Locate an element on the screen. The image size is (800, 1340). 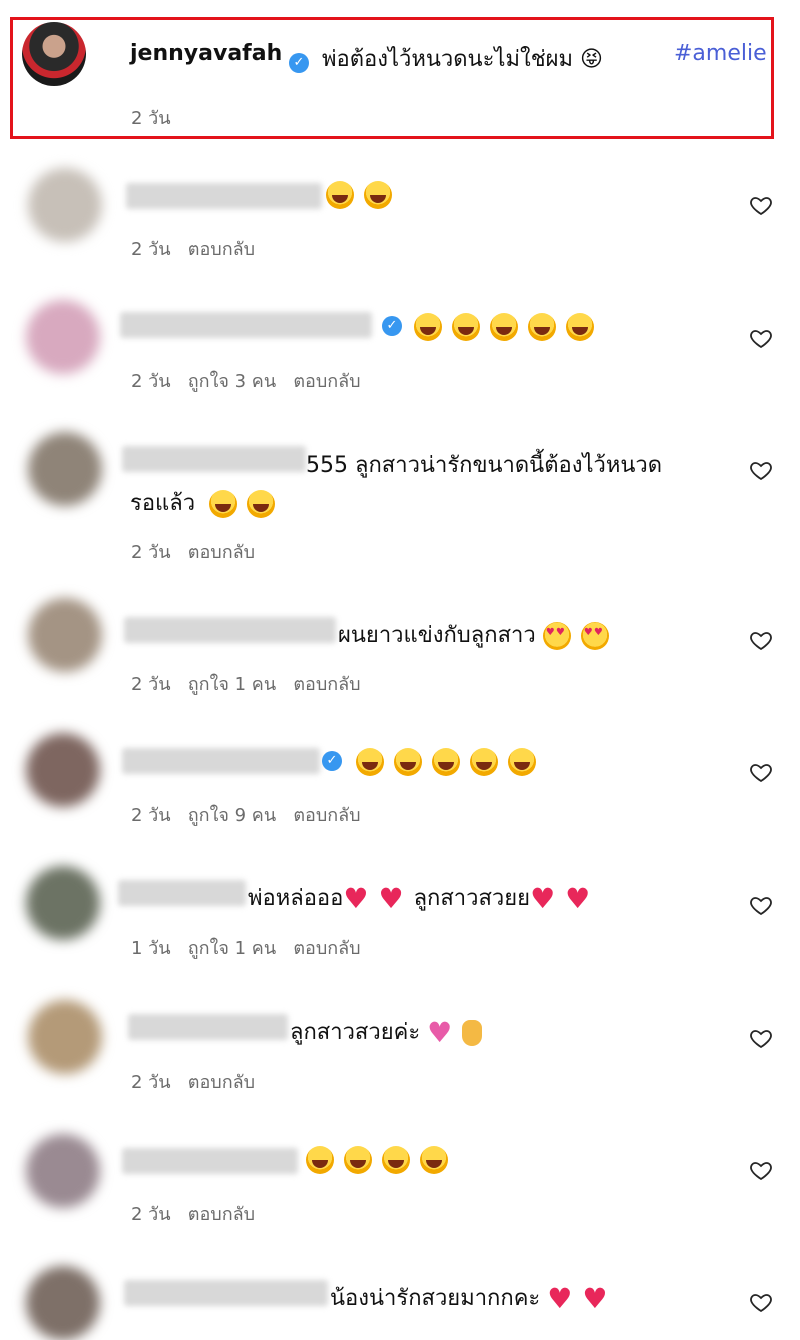
caption-username: jennyavafah is located at coordinates (206, 53).